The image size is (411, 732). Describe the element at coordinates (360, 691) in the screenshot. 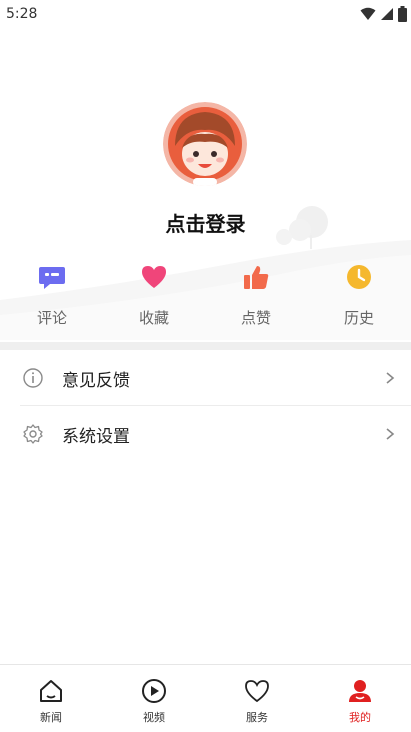

I see `user-icon` at that location.